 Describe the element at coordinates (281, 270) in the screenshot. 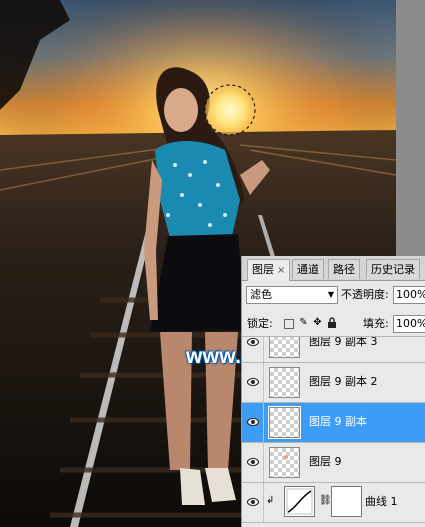

I see `tab-close-icon: ×` at that location.